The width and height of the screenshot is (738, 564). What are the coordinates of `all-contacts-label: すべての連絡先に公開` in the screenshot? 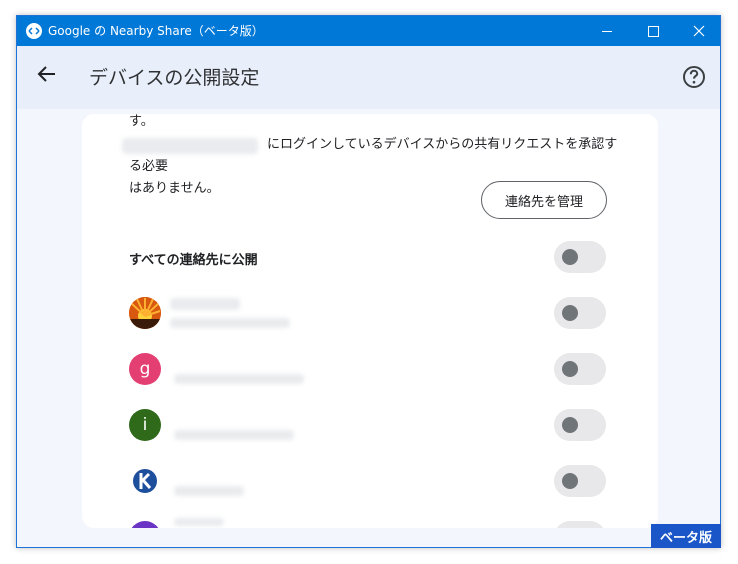 It's located at (193, 260).